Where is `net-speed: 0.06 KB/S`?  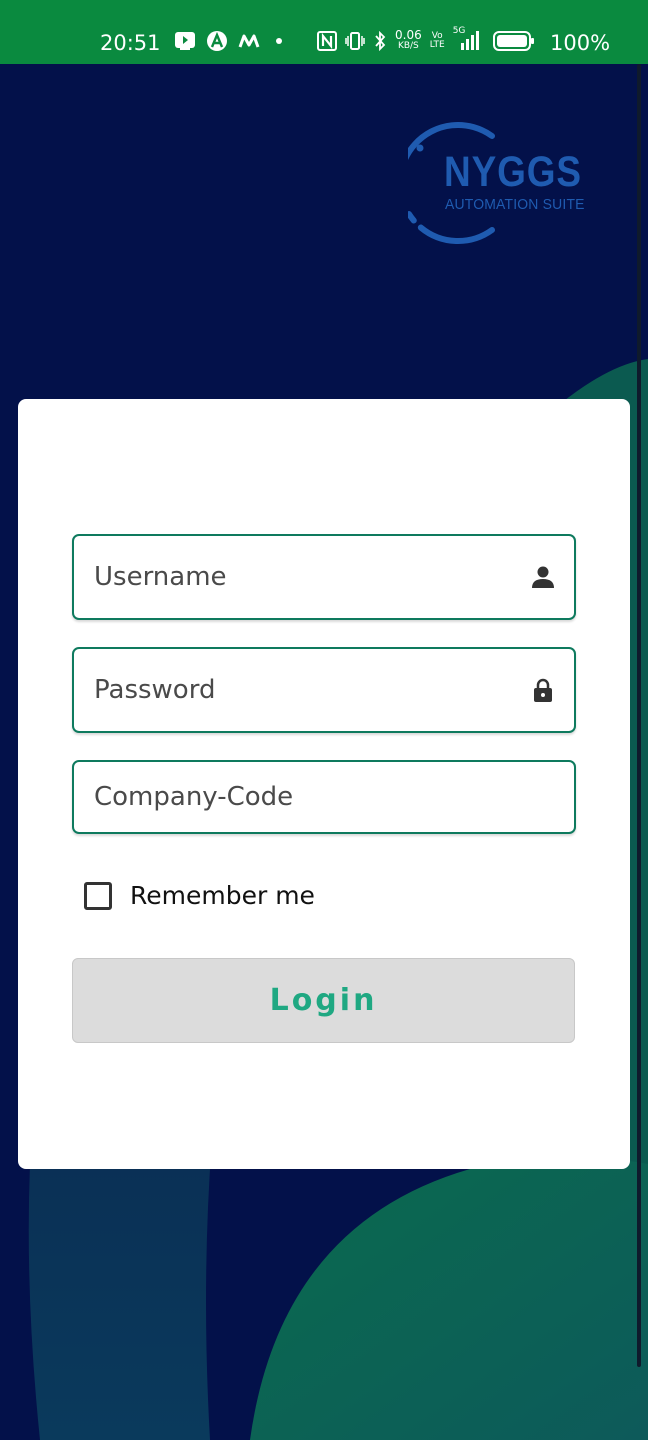 net-speed: 0.06 KB/S is located at coordinates (408, 40).